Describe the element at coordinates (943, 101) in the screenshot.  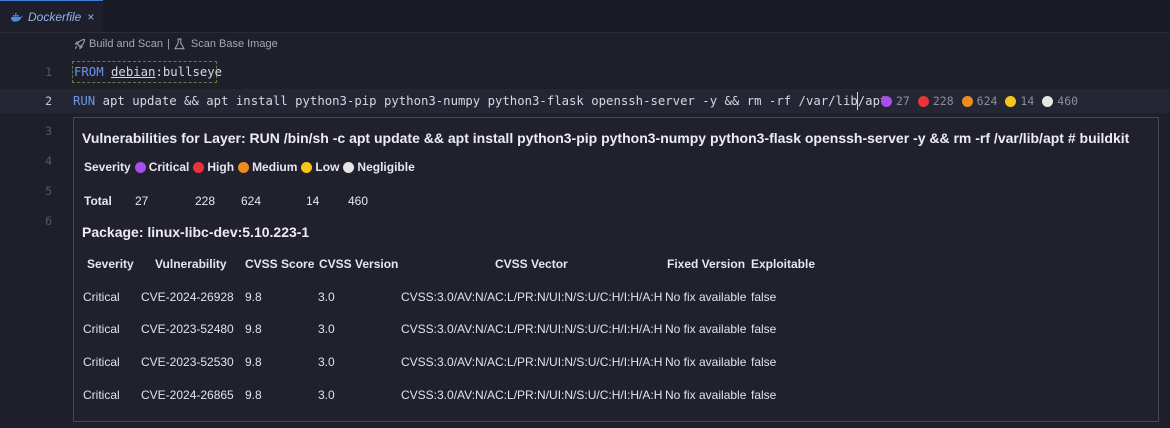
I see `high-count: 228` at that location.